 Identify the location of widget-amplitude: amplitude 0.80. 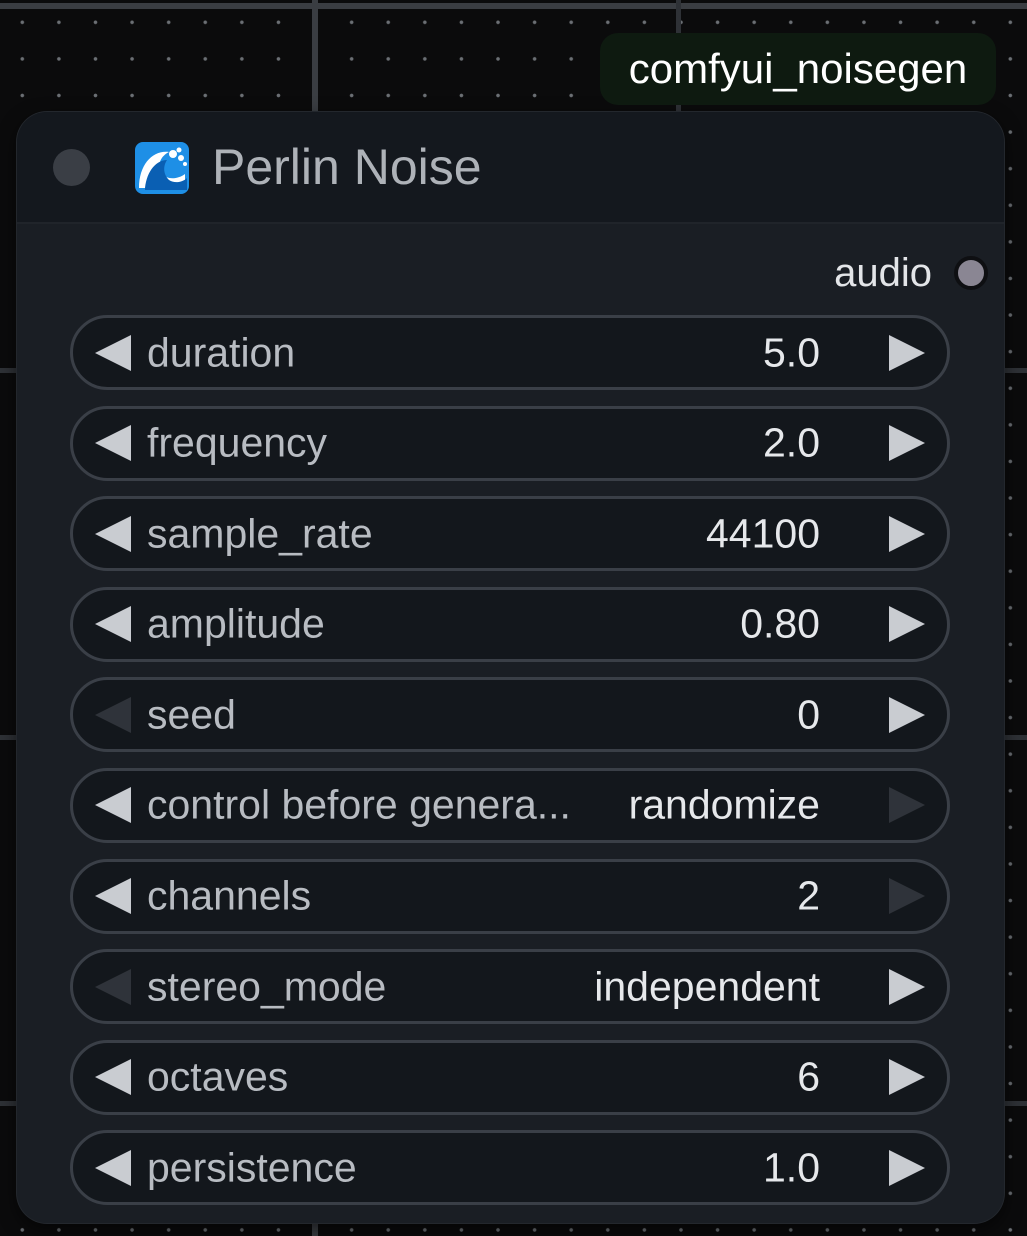
(510, 624).